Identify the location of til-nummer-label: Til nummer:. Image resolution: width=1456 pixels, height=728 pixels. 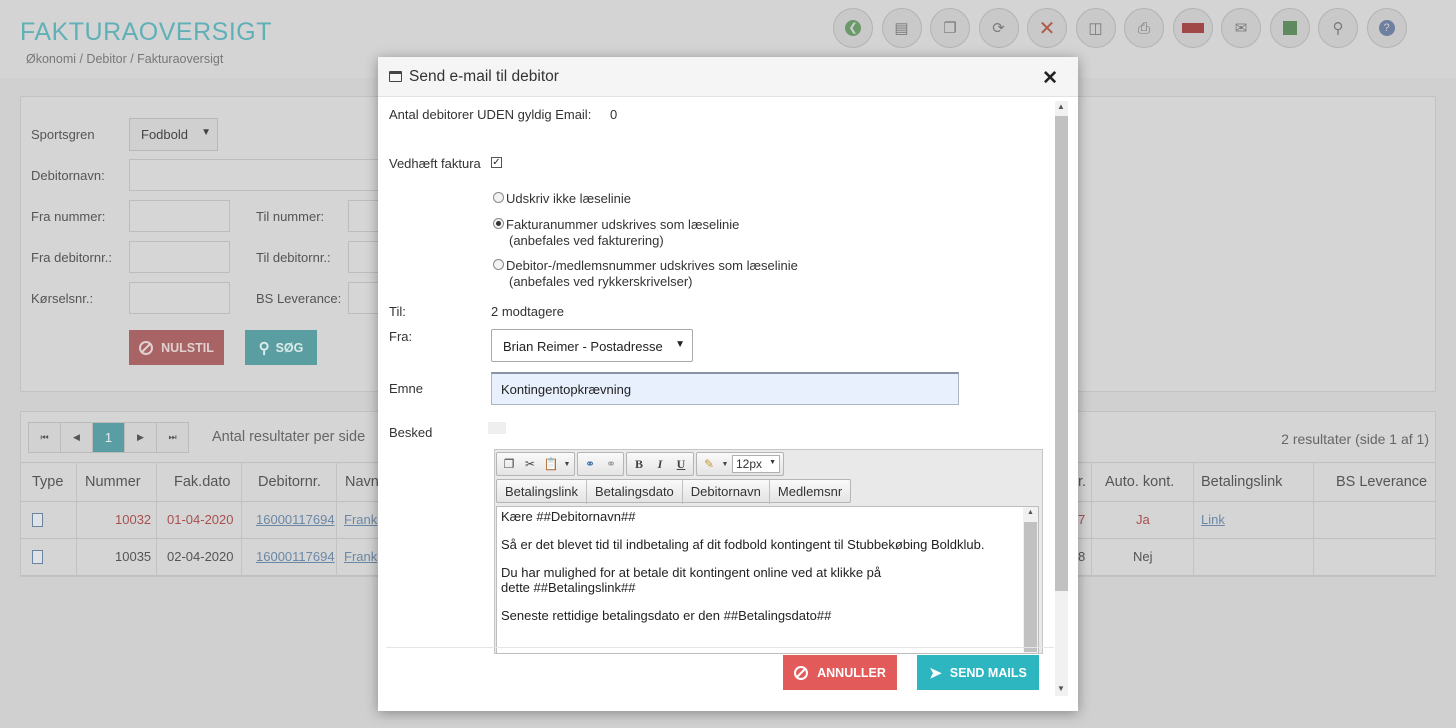
(290, 216).